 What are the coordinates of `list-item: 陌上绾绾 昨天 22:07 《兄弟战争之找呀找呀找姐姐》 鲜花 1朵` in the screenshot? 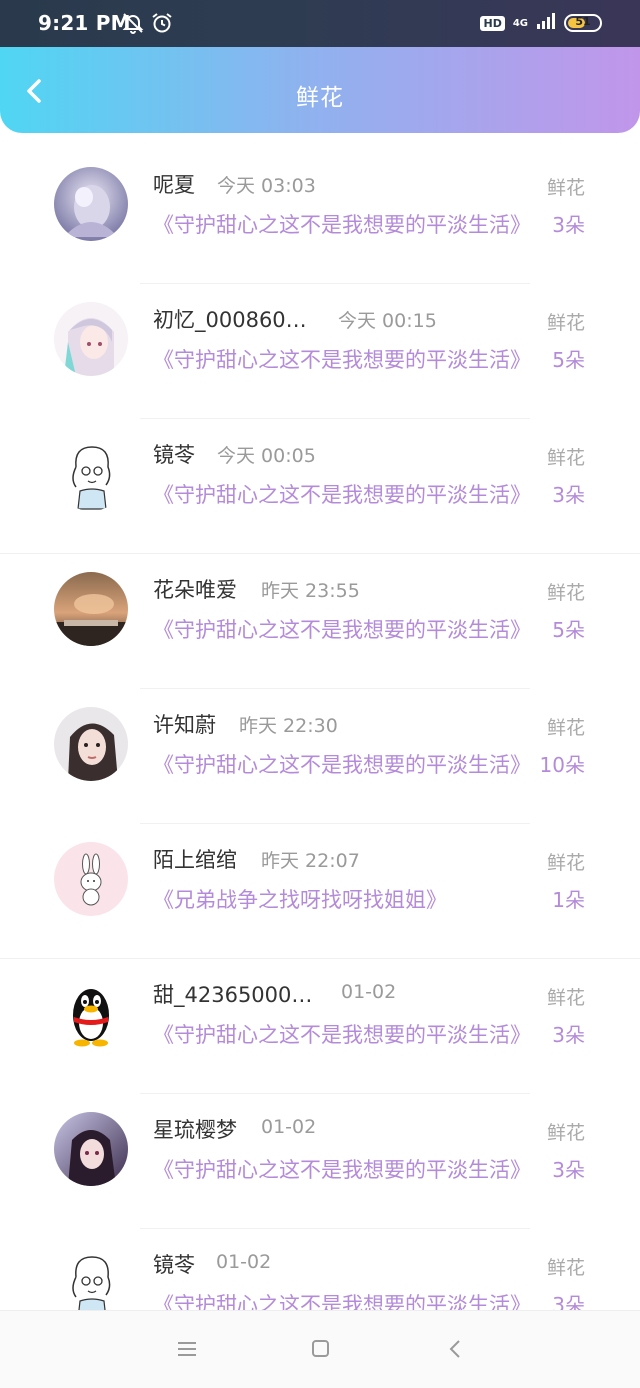 It's located at (320, 891).